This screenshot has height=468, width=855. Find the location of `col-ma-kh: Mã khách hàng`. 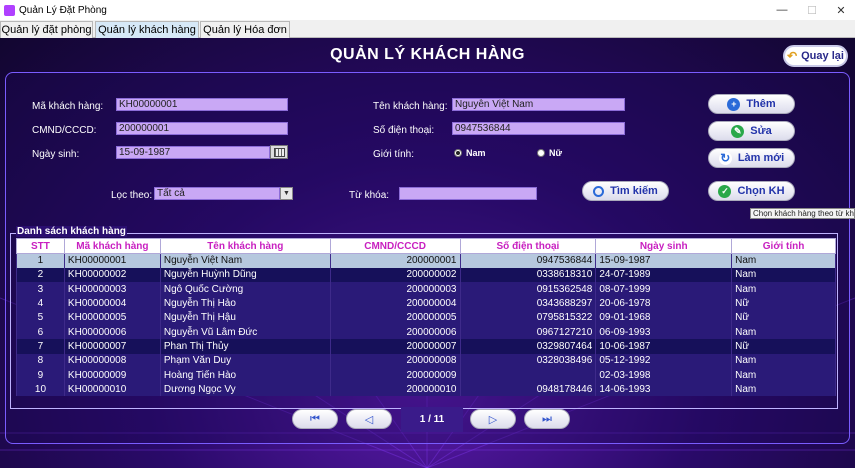

col-ma-kh: Mã khách hàng is located at coordinates (112, 246).